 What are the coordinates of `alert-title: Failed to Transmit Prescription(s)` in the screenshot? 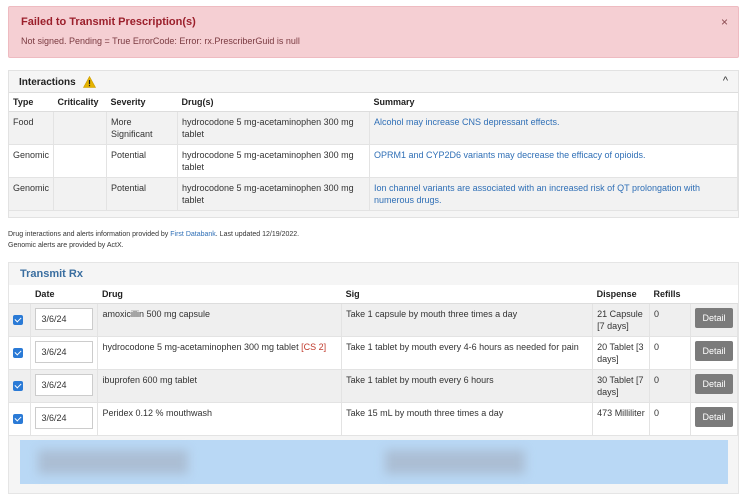 It's located at (108, 22).